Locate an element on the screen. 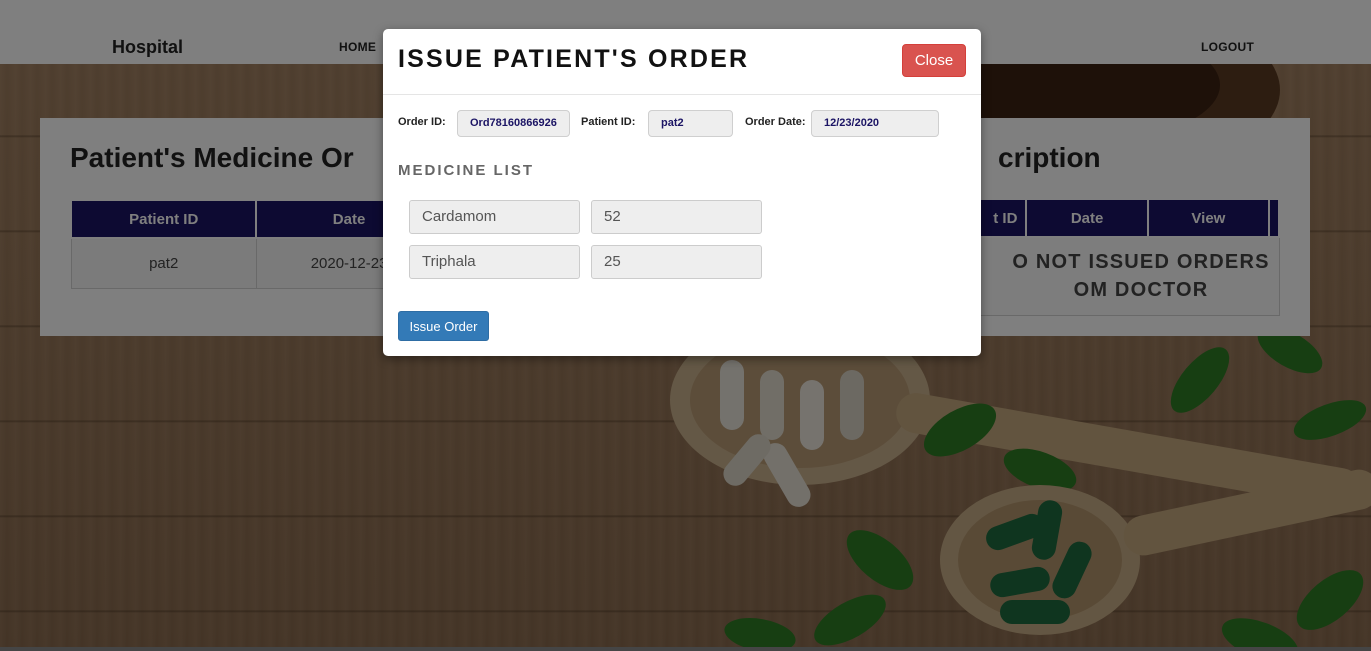 This screenshot has width=1371, height=651. medicine-name-field: Cardamom is located at coordinates (494, 217).